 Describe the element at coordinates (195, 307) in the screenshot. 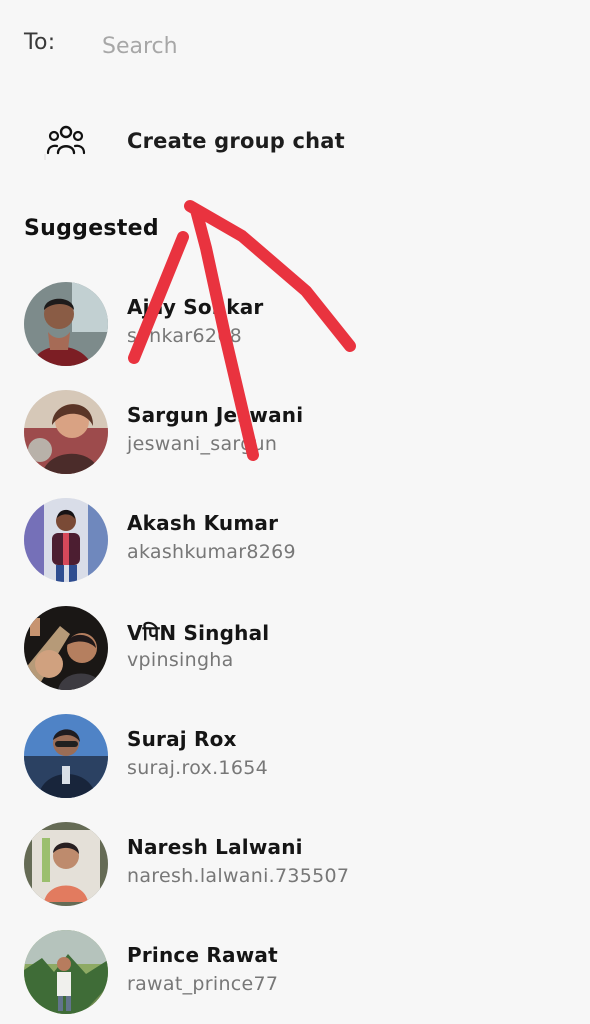

I see `user-name: Ajay Sonkar` at that location.